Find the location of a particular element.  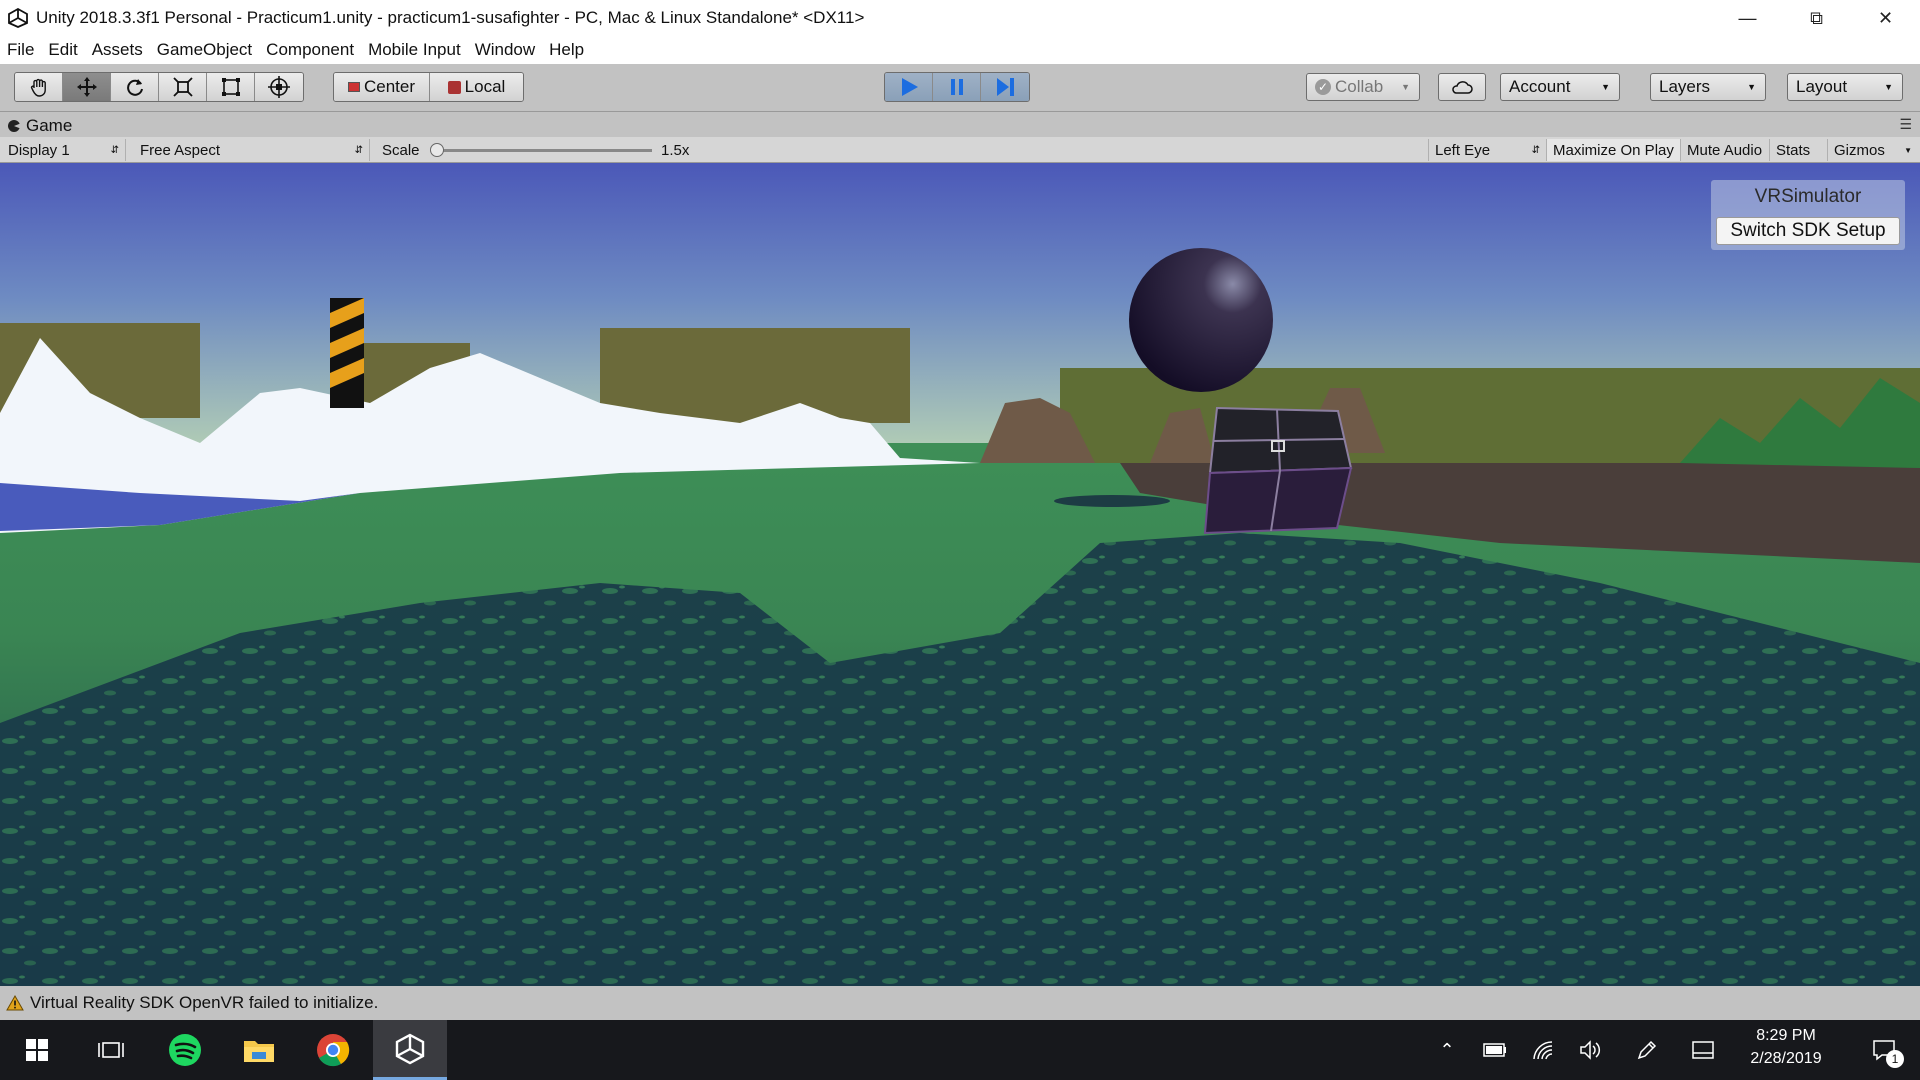

move-tool-button is located at coordinates (87, 87).